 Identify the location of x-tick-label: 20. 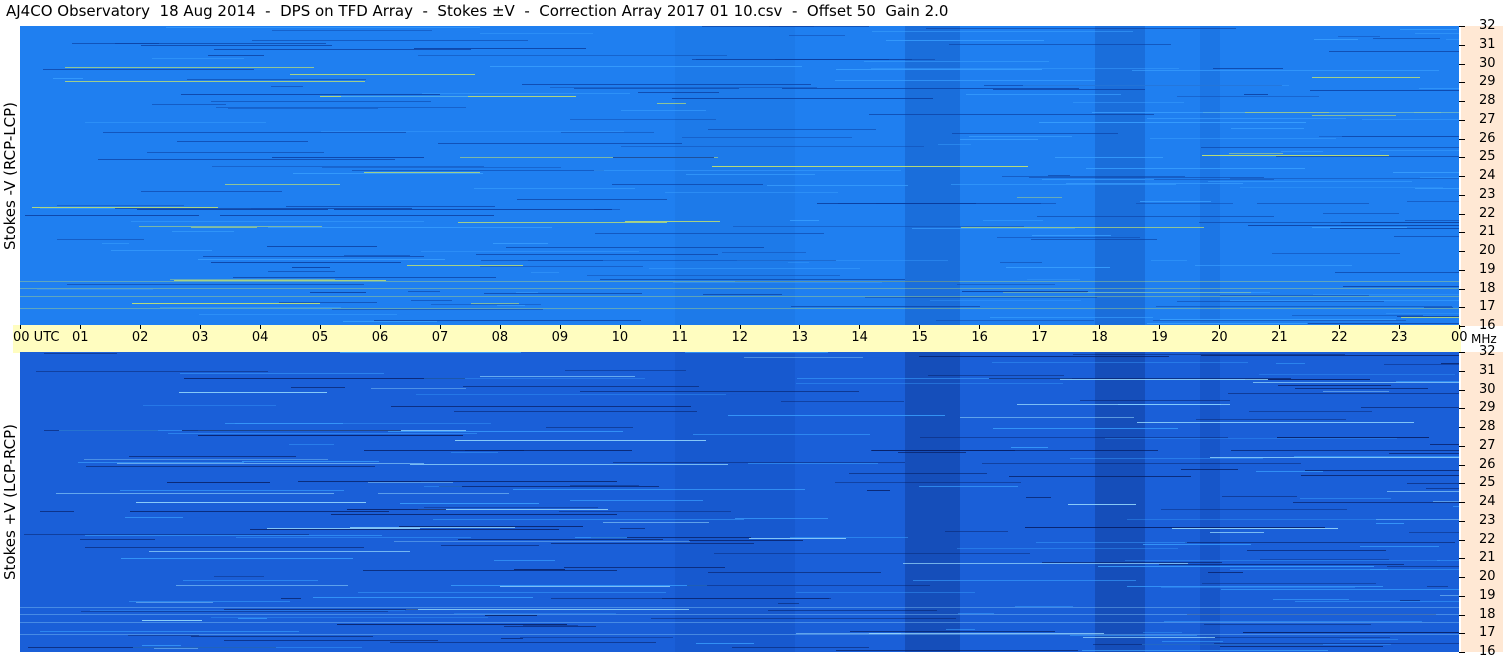
(1219, 337).